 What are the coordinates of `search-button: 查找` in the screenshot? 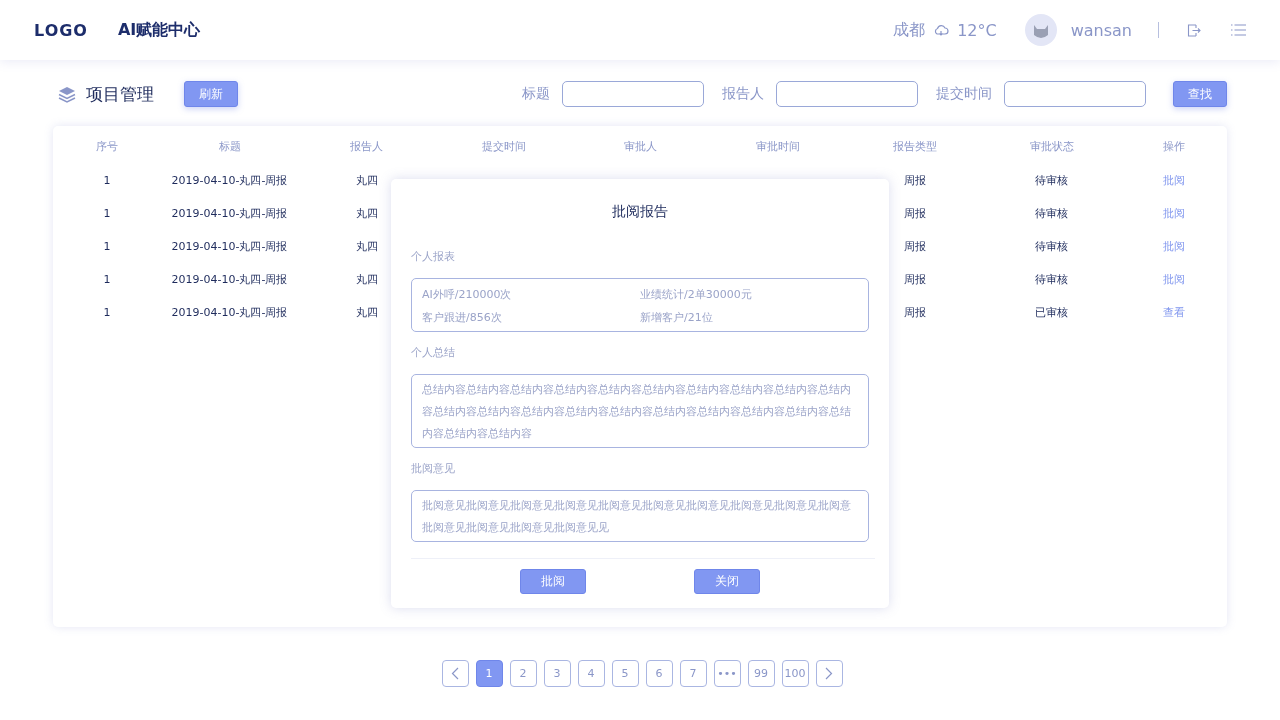 It's located at (1200, 94).